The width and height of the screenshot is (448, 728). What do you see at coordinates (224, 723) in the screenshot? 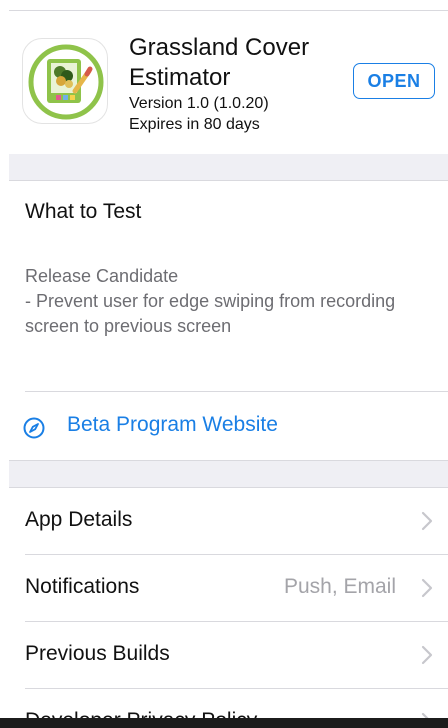
I see `bottom-edge` at bounding box center [224, 723].